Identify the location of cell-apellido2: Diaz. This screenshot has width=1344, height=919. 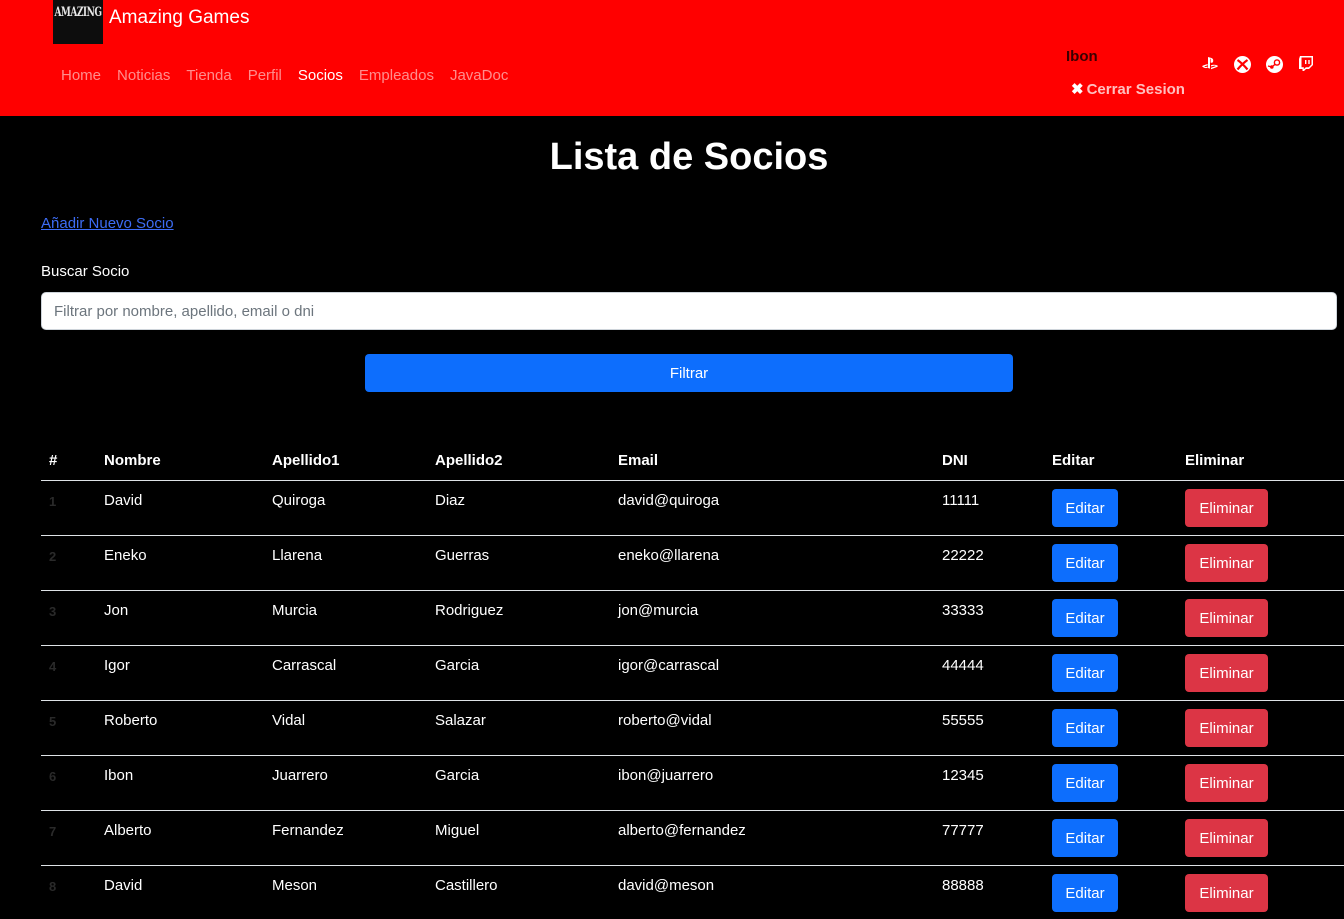
(450, 500).